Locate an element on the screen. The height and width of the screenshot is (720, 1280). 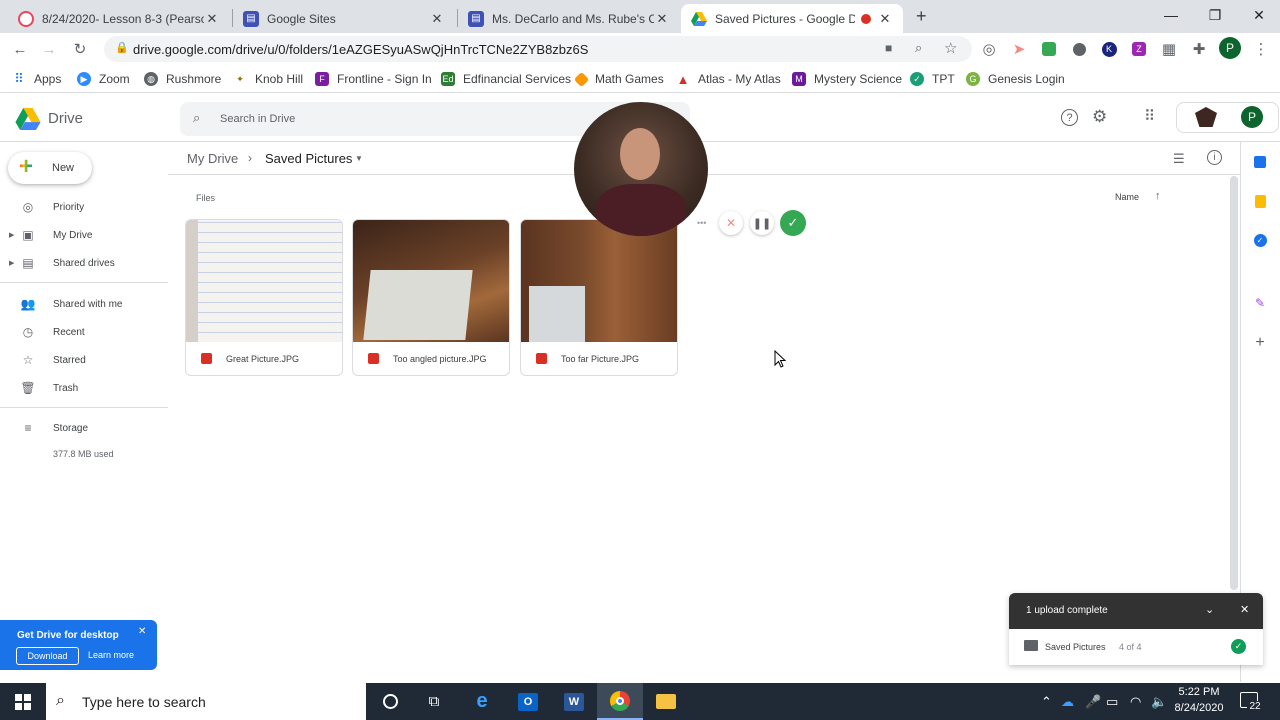
taskbar-search-input: Type here to search is located at coordinates (144, 702).